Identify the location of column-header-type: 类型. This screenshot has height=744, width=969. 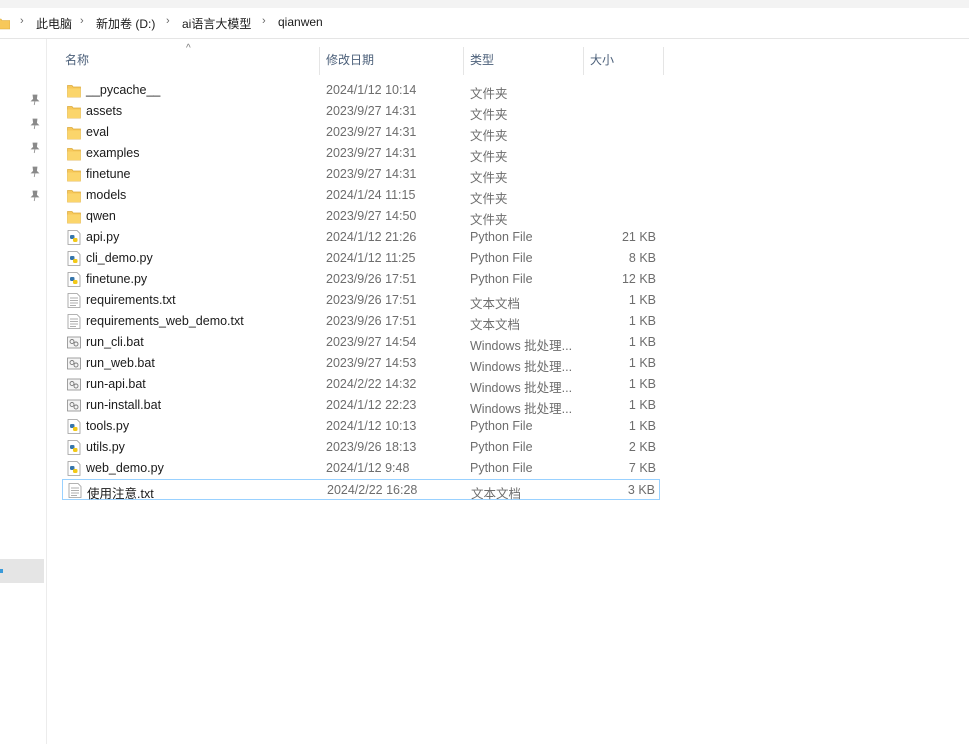
(523, 61).